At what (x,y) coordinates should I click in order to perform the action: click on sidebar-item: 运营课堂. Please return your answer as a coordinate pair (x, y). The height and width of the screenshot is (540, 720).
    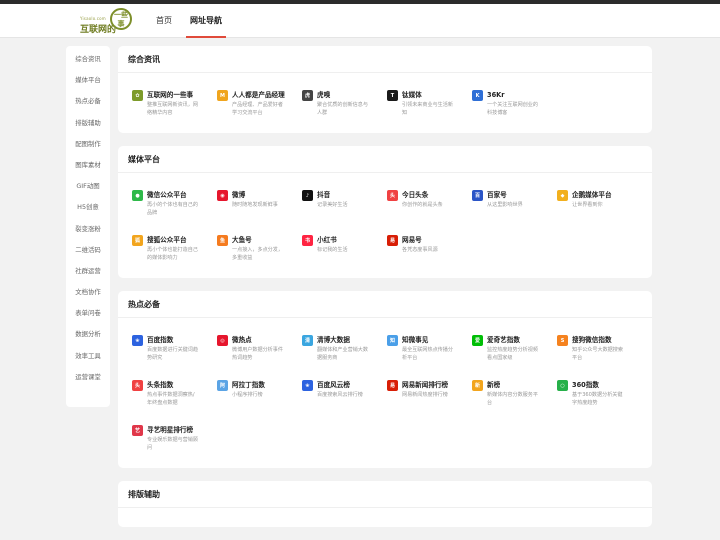
    Looking at the image, I should click on (88, 377).